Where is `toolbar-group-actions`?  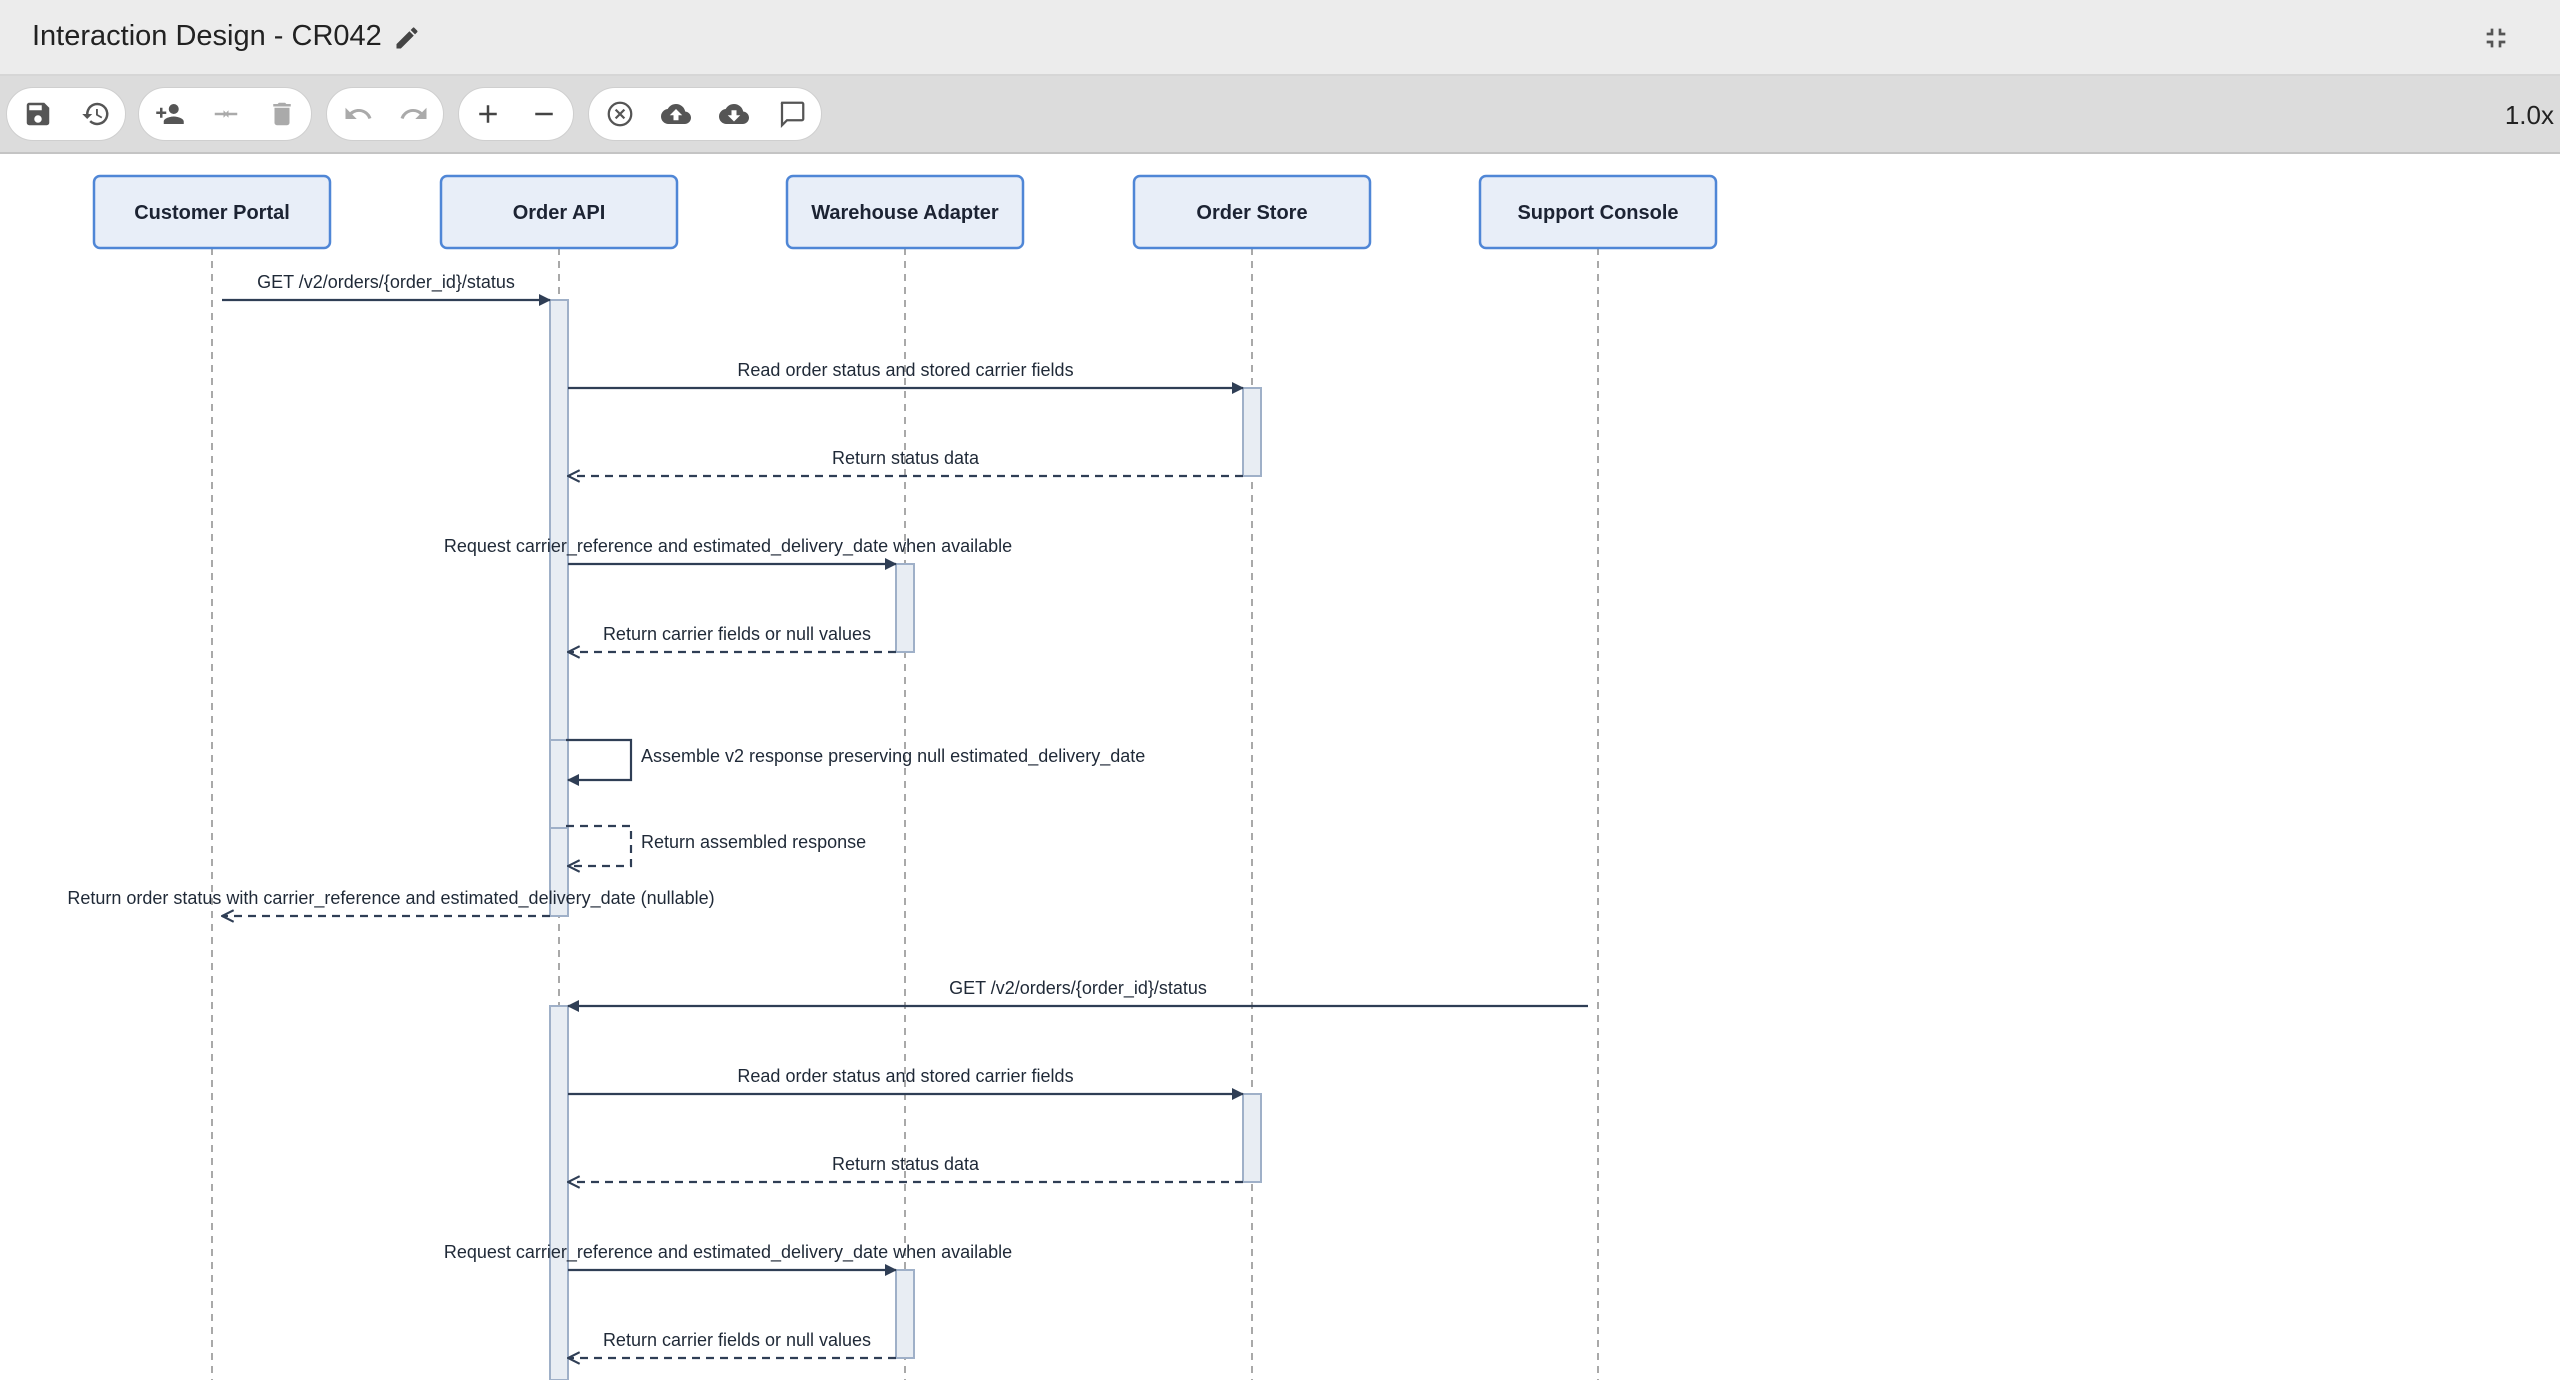
toolbar-group-actions is located at coordinates (705, 114).